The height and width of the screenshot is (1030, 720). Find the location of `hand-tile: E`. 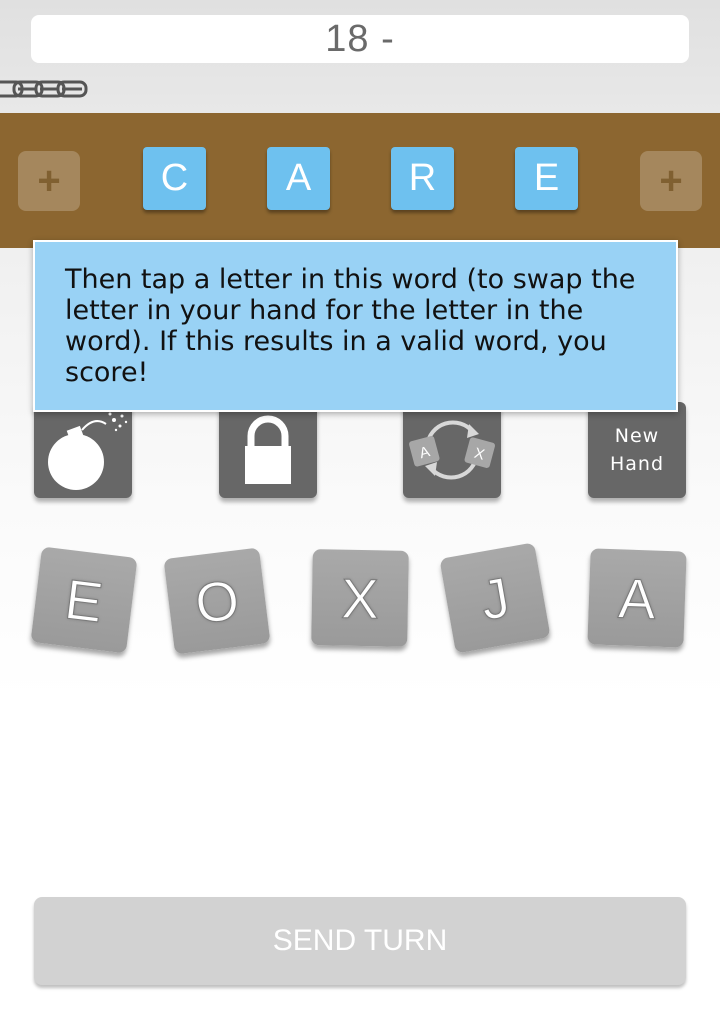

hand-tile: E is located at coordinates (84, 600).